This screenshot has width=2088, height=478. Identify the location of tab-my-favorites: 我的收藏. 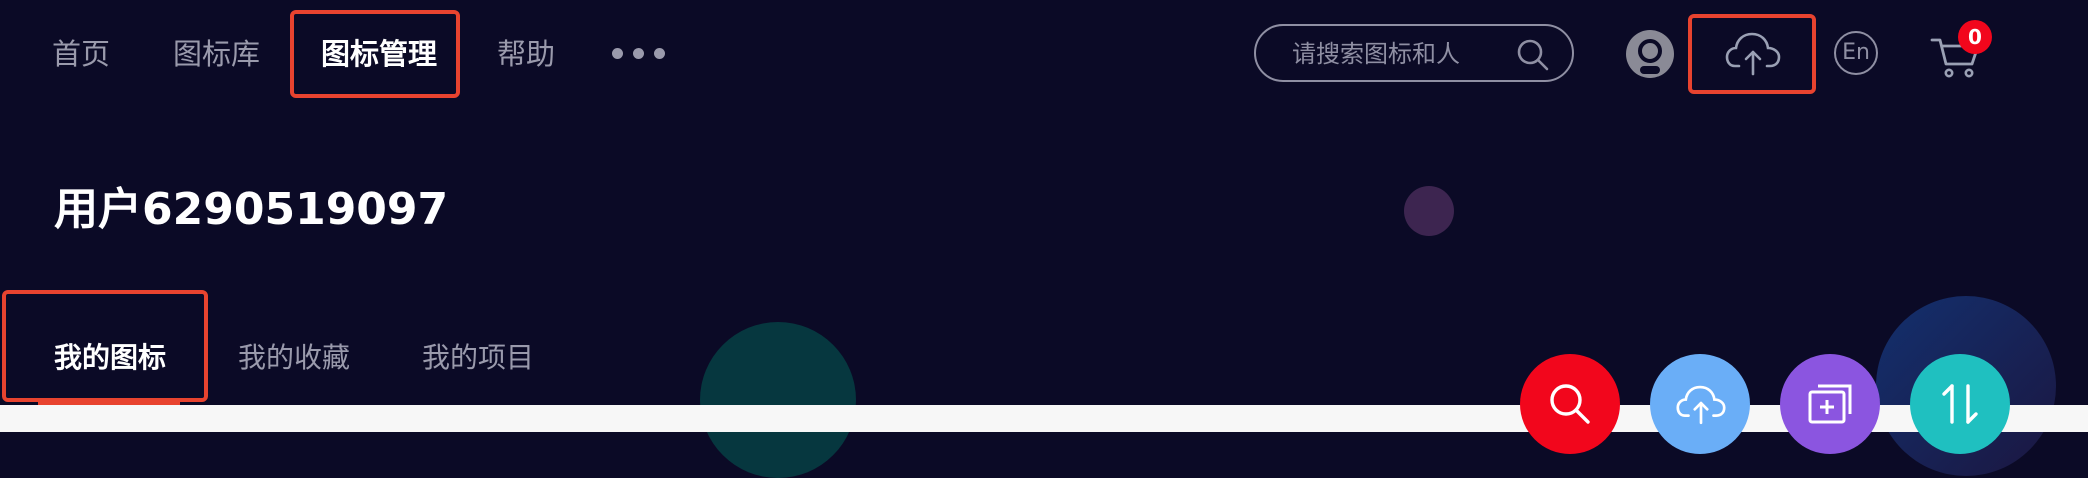
(294, 358).